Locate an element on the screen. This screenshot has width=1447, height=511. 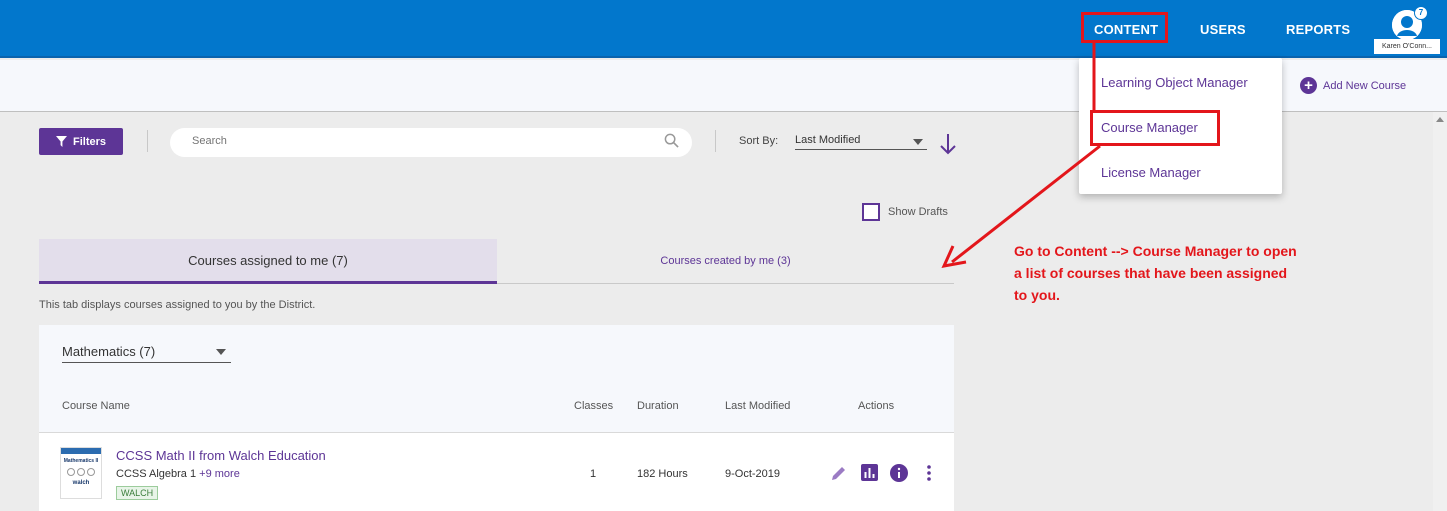
duration-cell: 182 Hours is located at coordinates (662, 474).